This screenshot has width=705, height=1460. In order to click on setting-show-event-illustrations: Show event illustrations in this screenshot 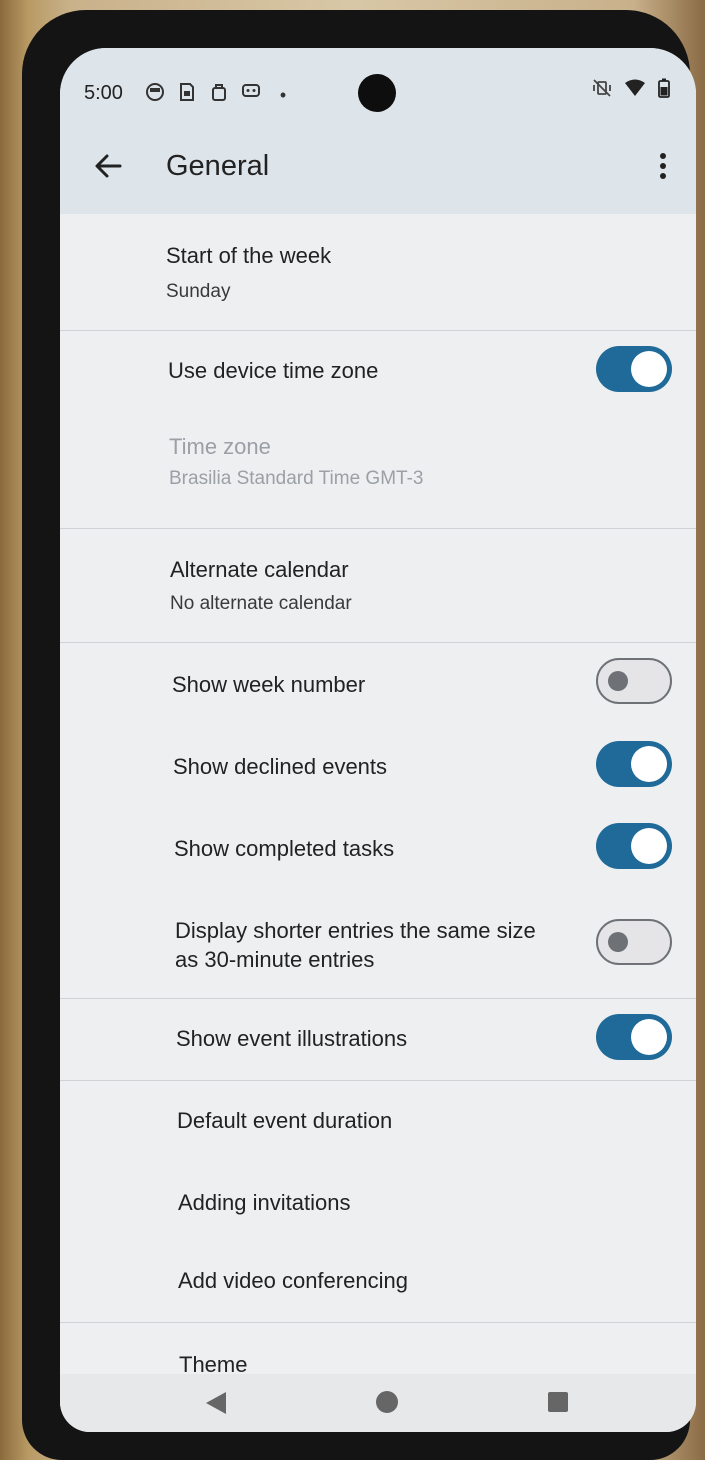, I will do `click(378, 1039)`.